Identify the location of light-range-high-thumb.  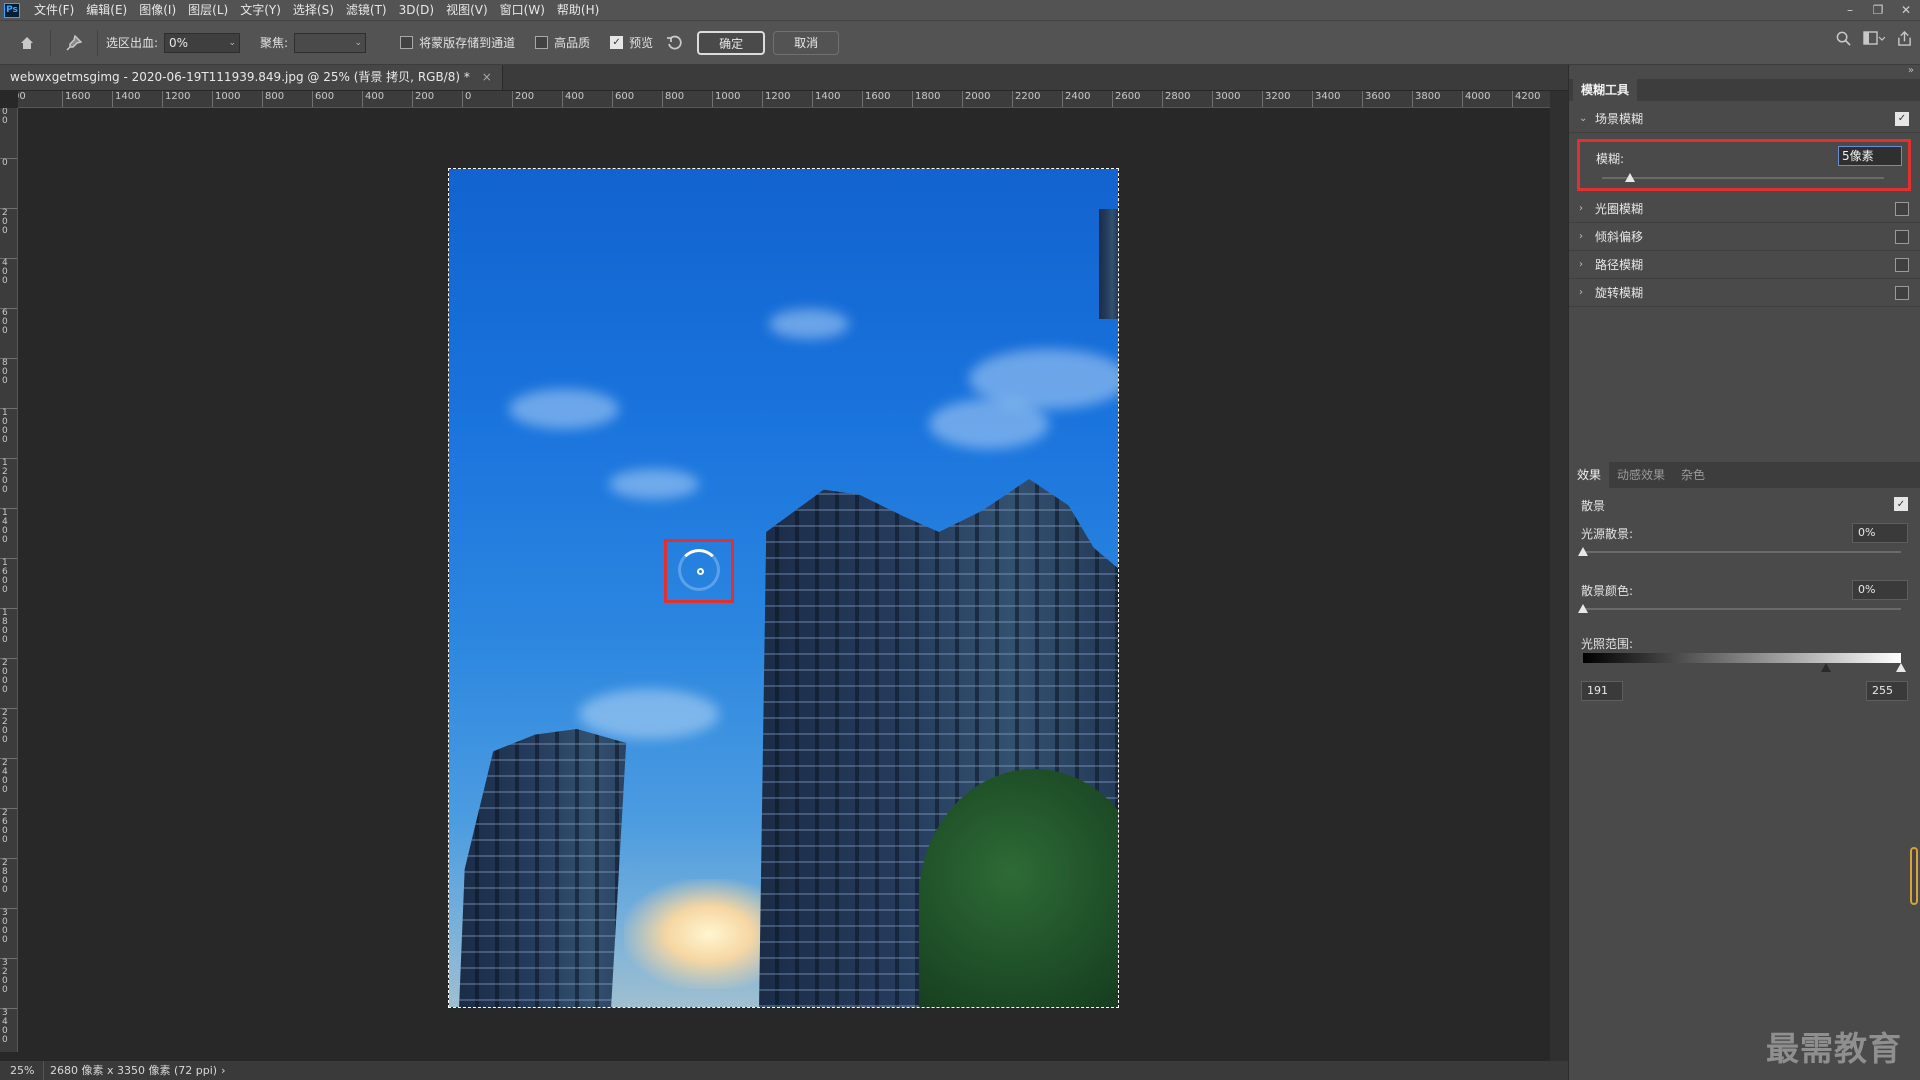
(1901, 667).